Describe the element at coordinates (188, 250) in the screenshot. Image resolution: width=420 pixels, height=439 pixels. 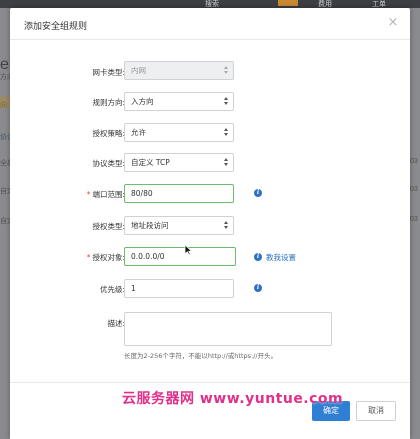
I see `mouse-pointer-icon` at that location.